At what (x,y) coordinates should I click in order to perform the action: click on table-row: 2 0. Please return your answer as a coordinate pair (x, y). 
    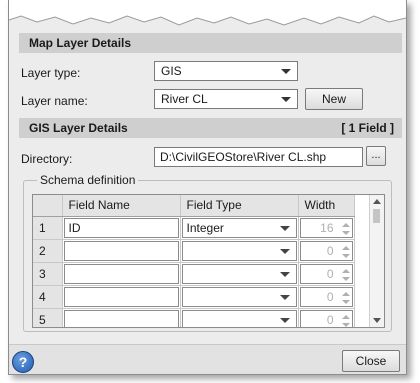
    Looking at the image, I should click on (194, 251).